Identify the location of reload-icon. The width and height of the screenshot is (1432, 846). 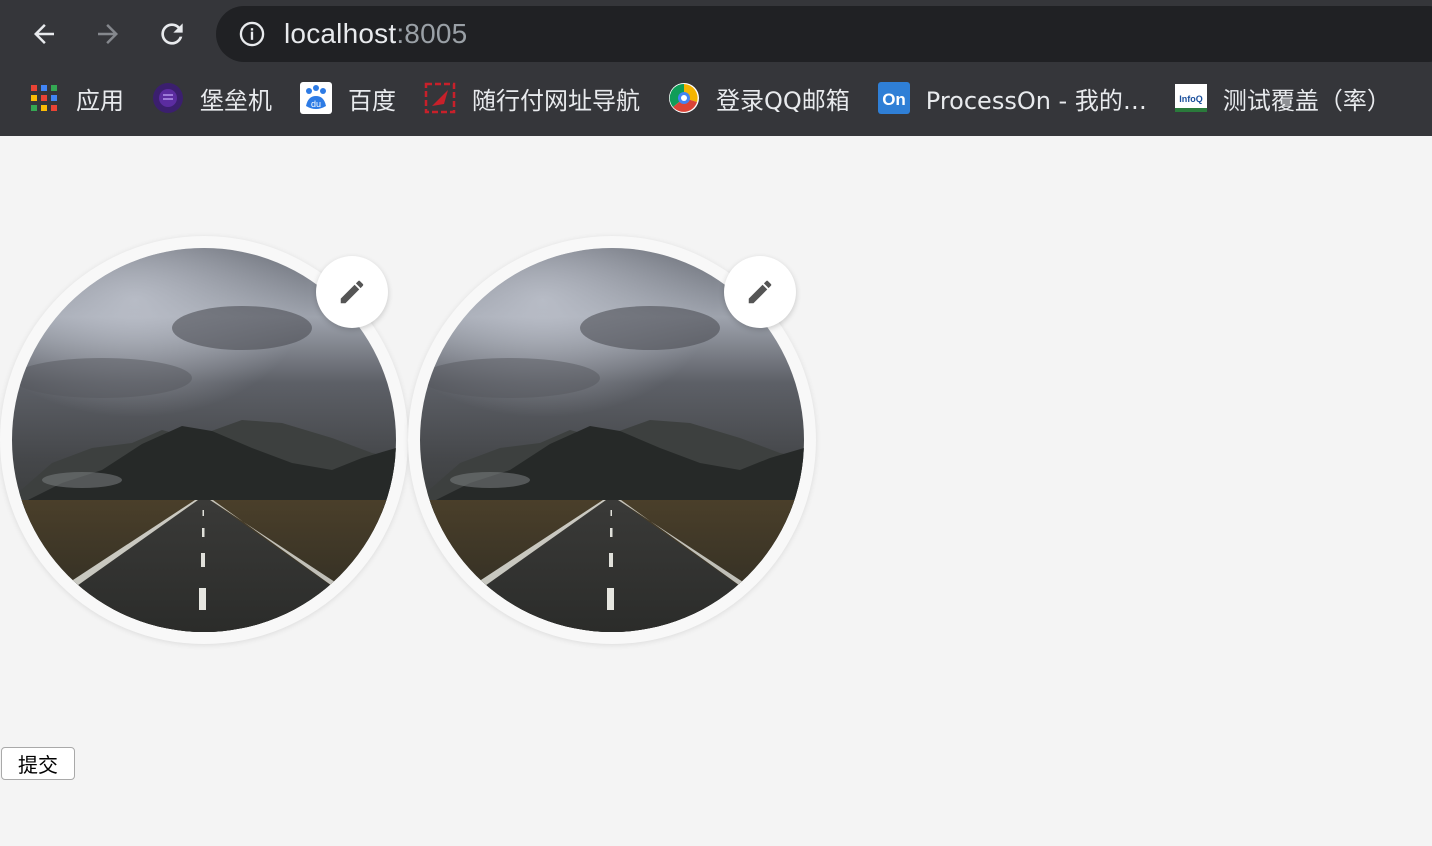
(172, 34).